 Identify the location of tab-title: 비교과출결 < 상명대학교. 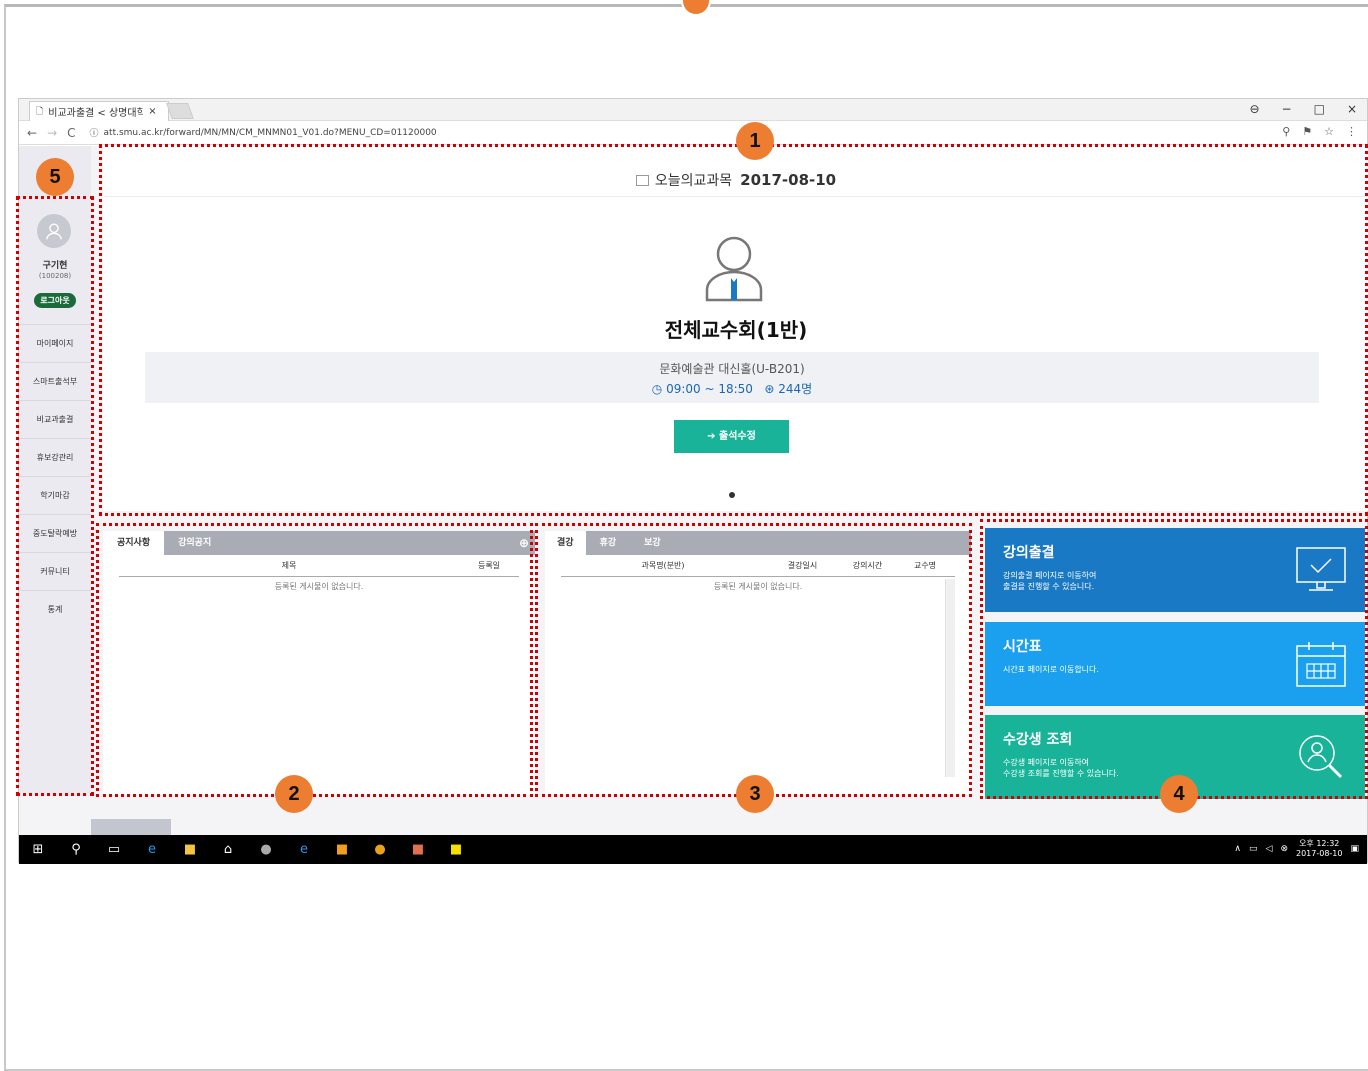
(96, 113).